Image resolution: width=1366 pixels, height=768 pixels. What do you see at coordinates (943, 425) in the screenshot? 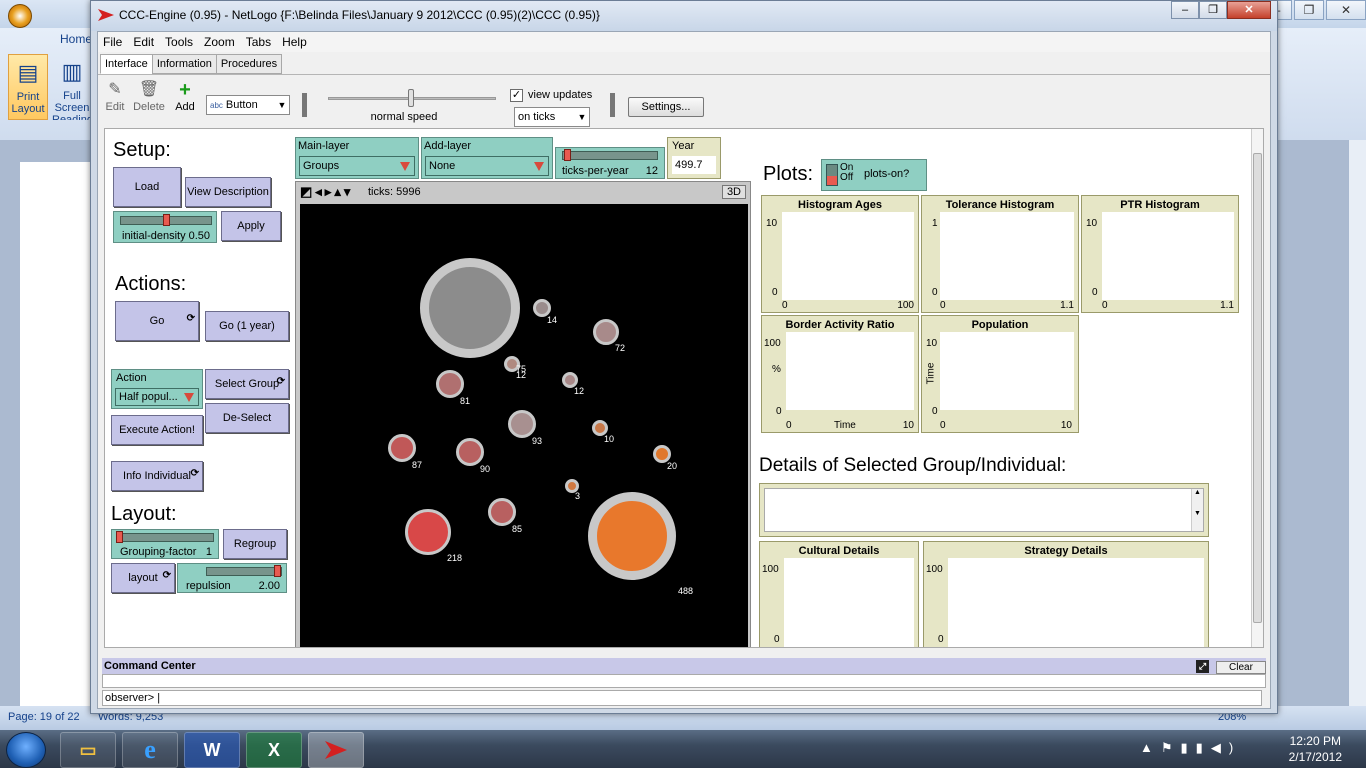
I see `plot-xmin: 0` at bounding box center [943, 425].